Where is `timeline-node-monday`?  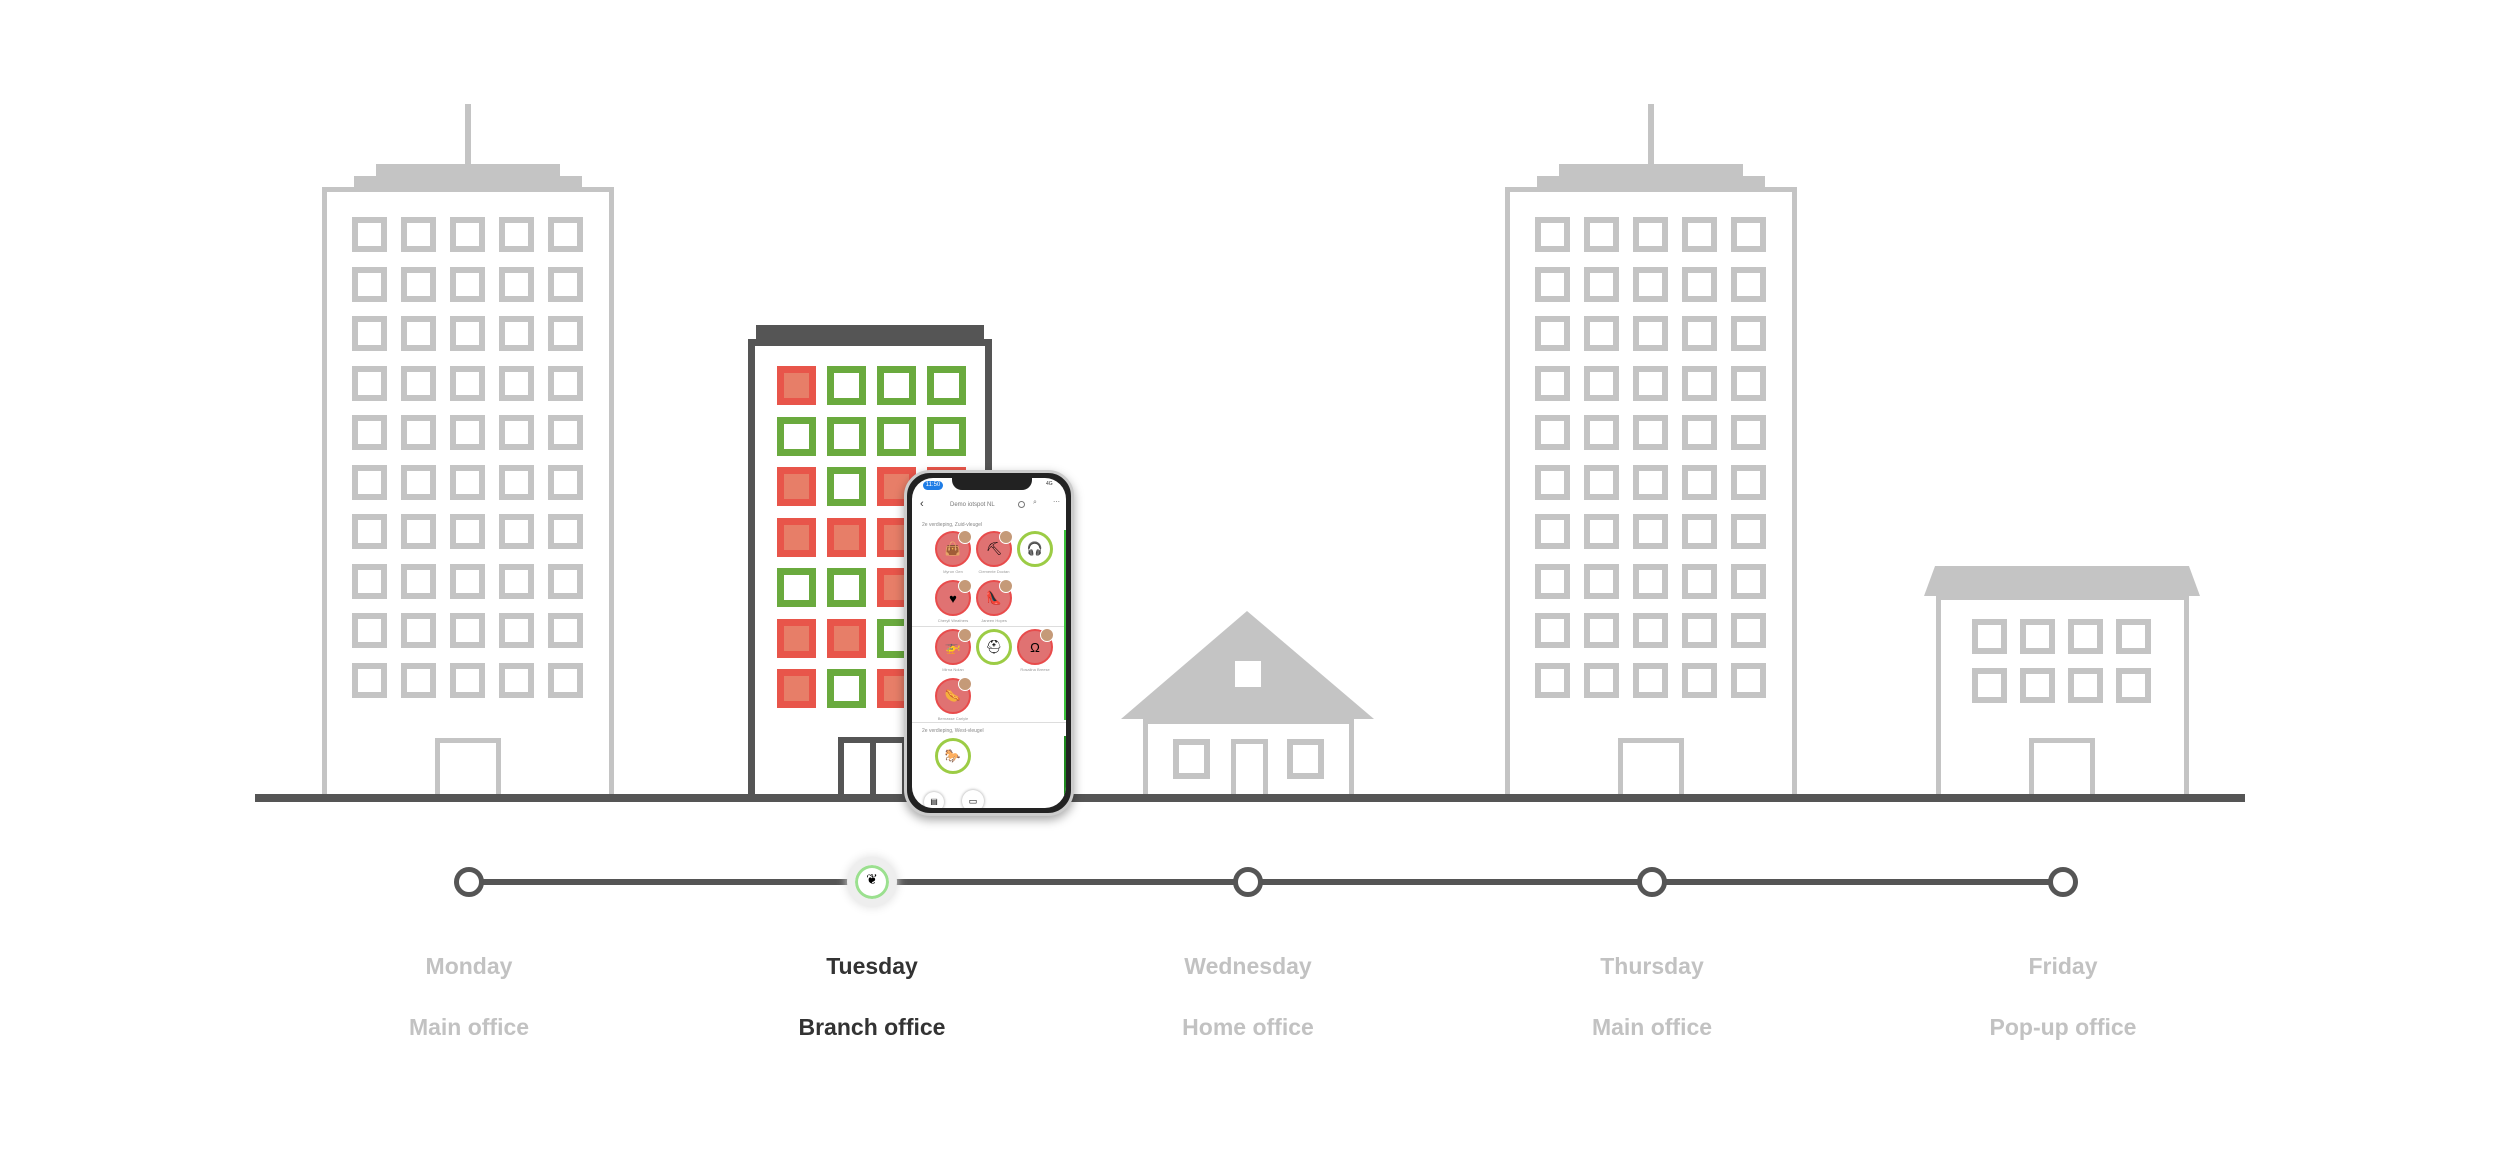
timeline-node-monday is located at coordinates (469, 882).